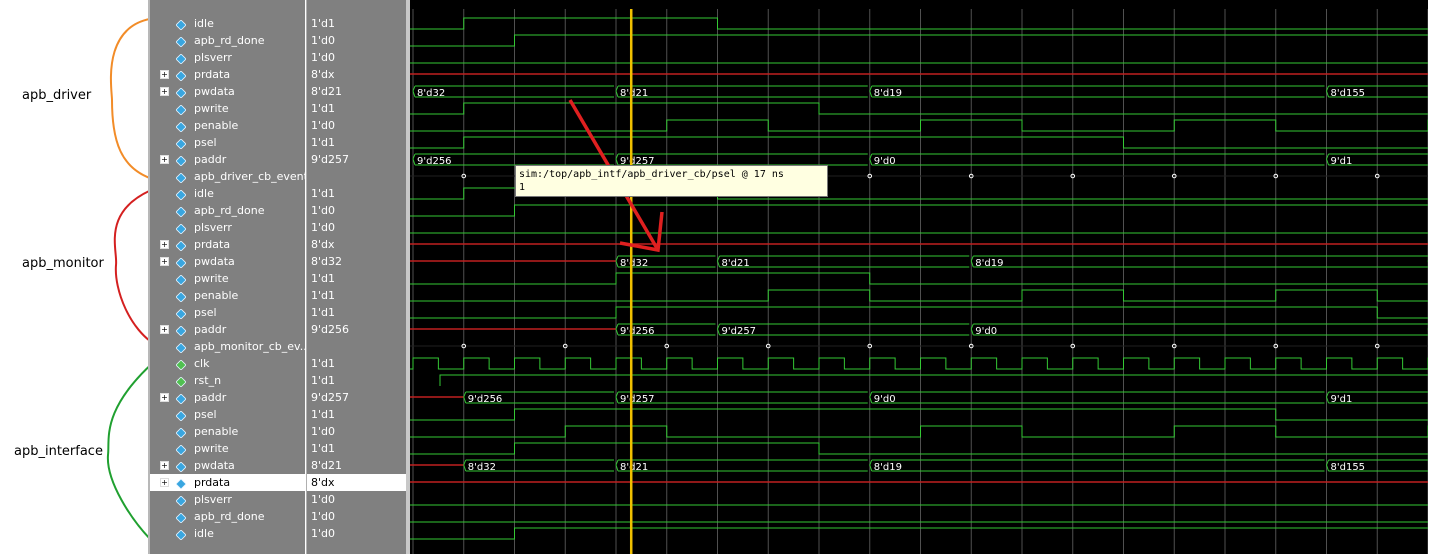 This screenshot has width=1447, height=554. Describe the element at coordinates (431, 93) in the screenshot. I see `bus-value-label: 8'd32` at that location.